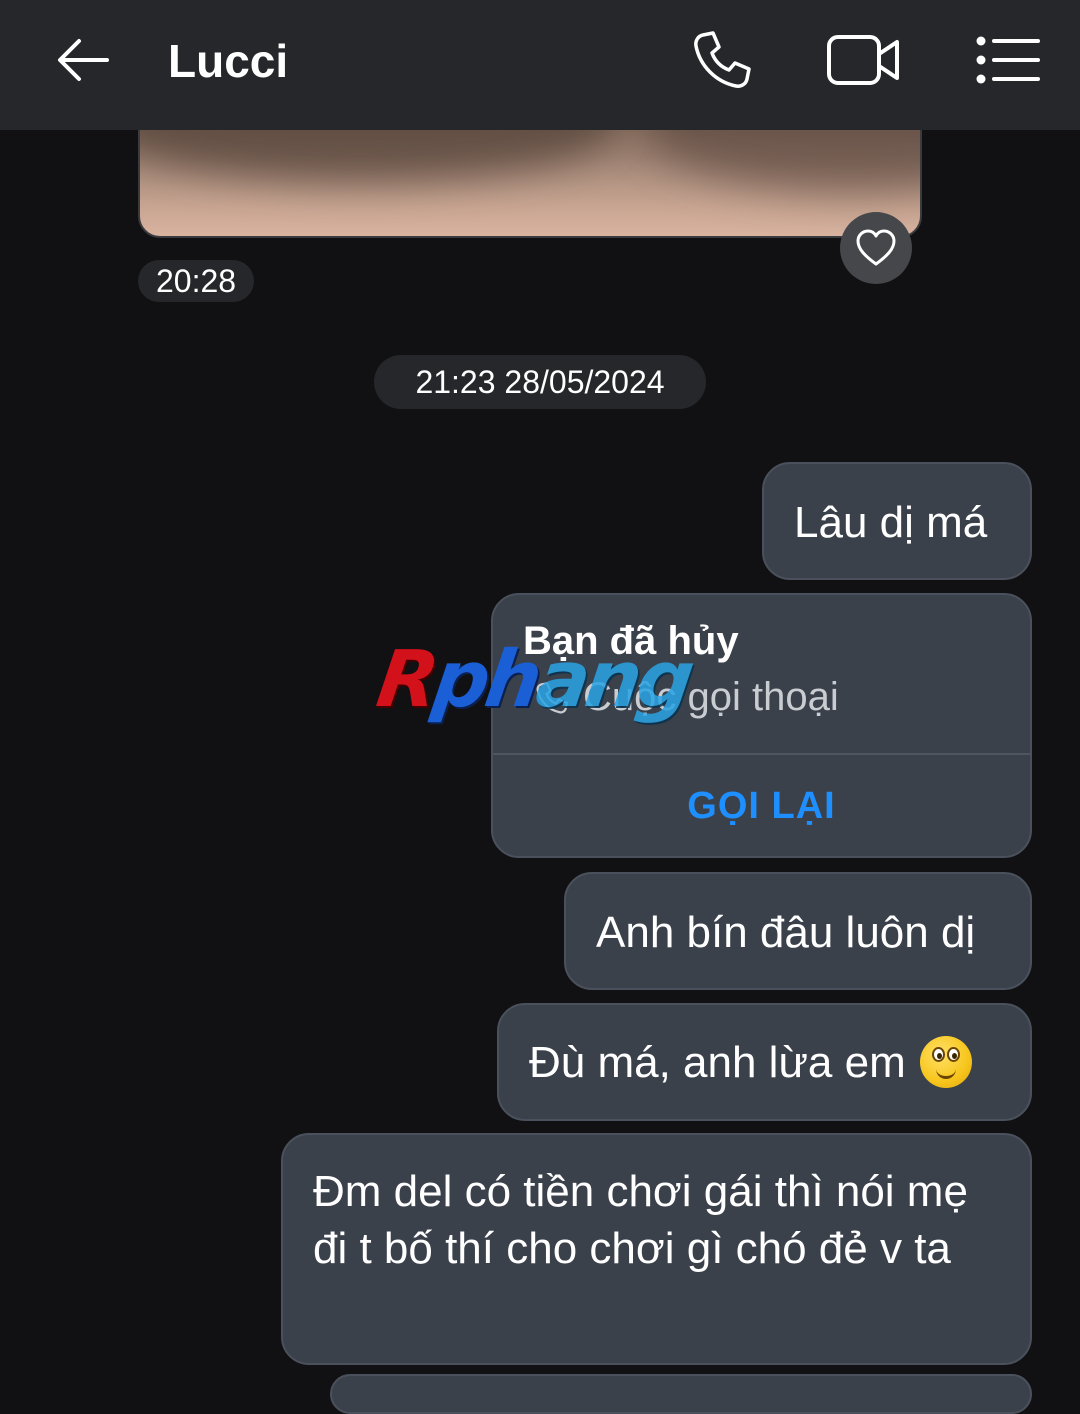 This screenshot has height=1414, width=1080. What do you see at coordinates (717, 1062) in the screenshot?
I see `message-text: Đù má, anh lừa em` at bounding box center [717, 1062].